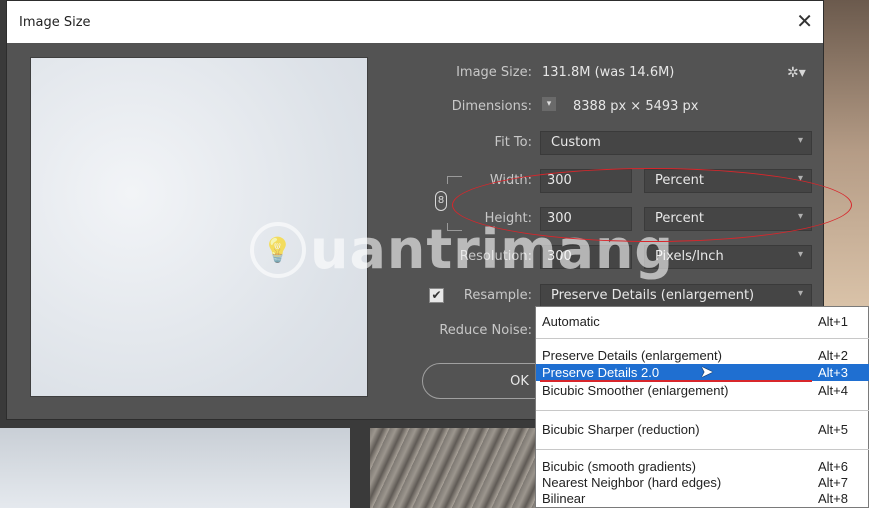 This screenshot has height=508, width=869. What do you see at coordinates (653, 295) in the screenshot?
I see `resample-value: Preserve Details (enlargement)` at bounding box center [653, 295].